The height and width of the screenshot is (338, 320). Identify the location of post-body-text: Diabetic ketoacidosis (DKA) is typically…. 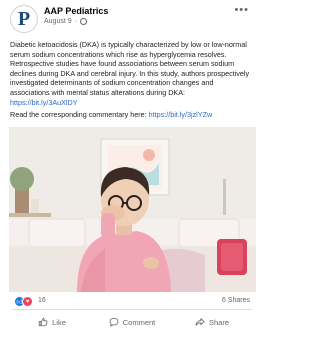
(130, 68).